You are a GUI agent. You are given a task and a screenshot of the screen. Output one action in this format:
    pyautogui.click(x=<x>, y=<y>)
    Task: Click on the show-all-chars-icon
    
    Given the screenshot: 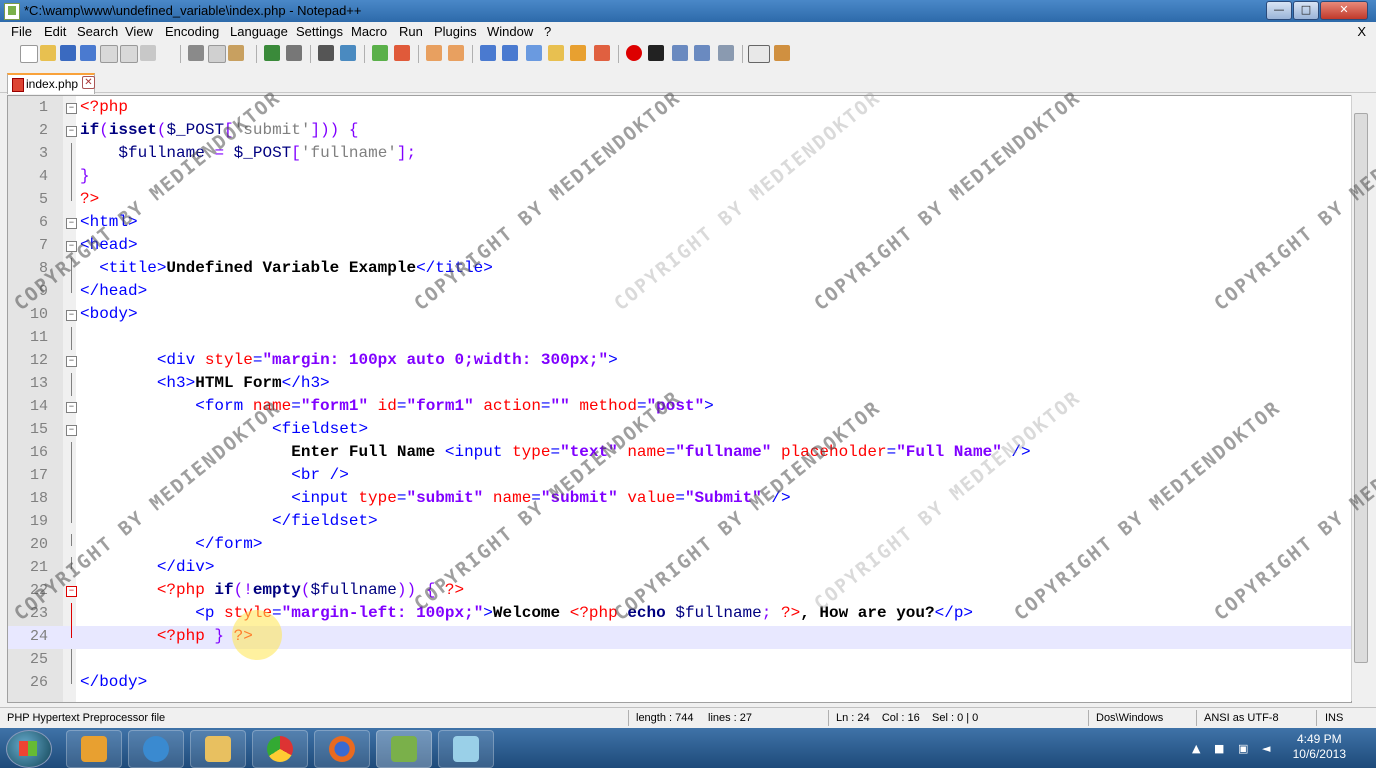 What is the action you would take?
    pyautogui.click(x=510, y=53)
    